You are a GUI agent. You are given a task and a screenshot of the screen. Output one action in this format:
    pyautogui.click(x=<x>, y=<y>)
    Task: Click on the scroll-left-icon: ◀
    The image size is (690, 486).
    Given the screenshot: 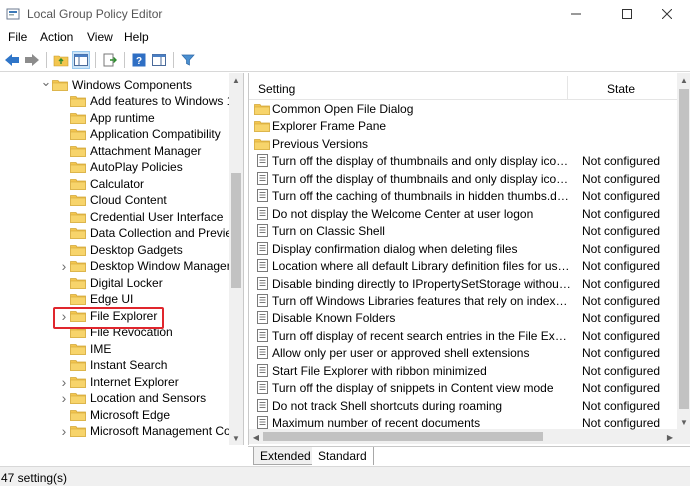 What is the action you would take?
    pyautogui.click(x=256, y=437)
    